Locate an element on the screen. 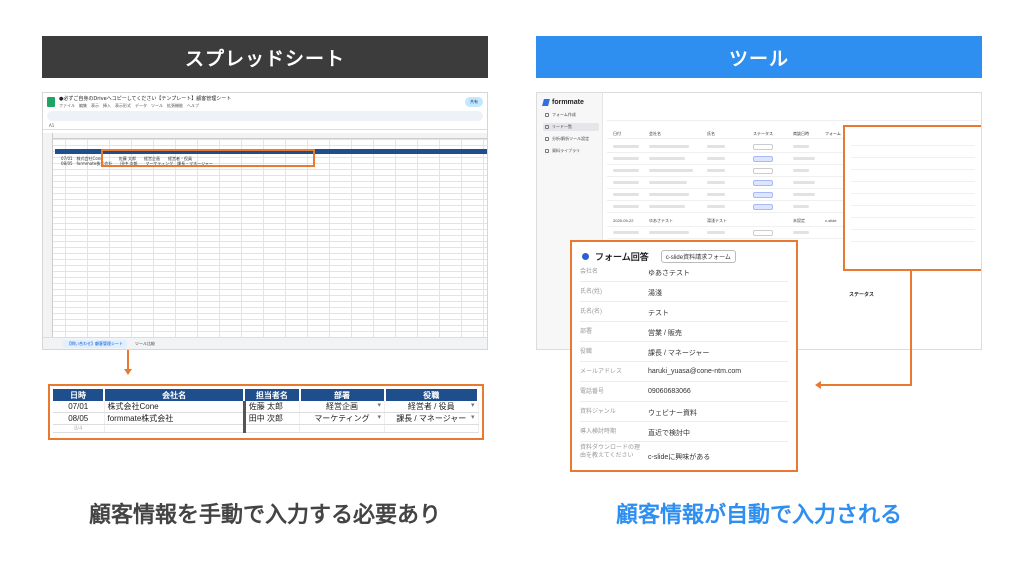 Image resolution: width=1024 pixels, height=576 pixels. field-label: 役職 is located at coordinates (586, 352).